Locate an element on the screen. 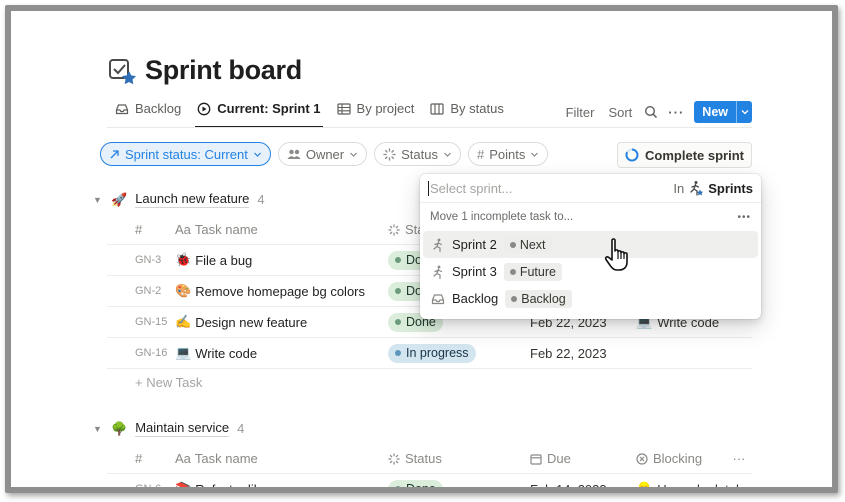  checkbox-star-icon is located at coordinates (122, 71).